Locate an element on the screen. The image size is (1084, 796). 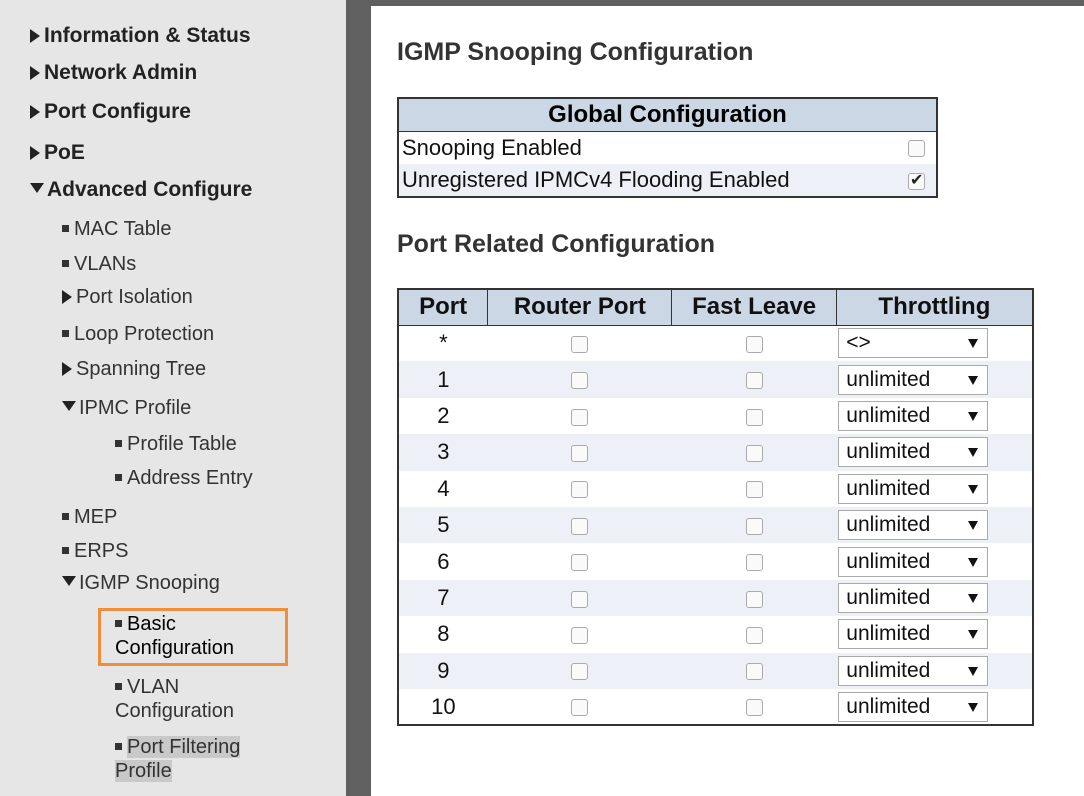
sidebar-item-advanced-configure: Advanced Configure is located at coordinates (141, 190).